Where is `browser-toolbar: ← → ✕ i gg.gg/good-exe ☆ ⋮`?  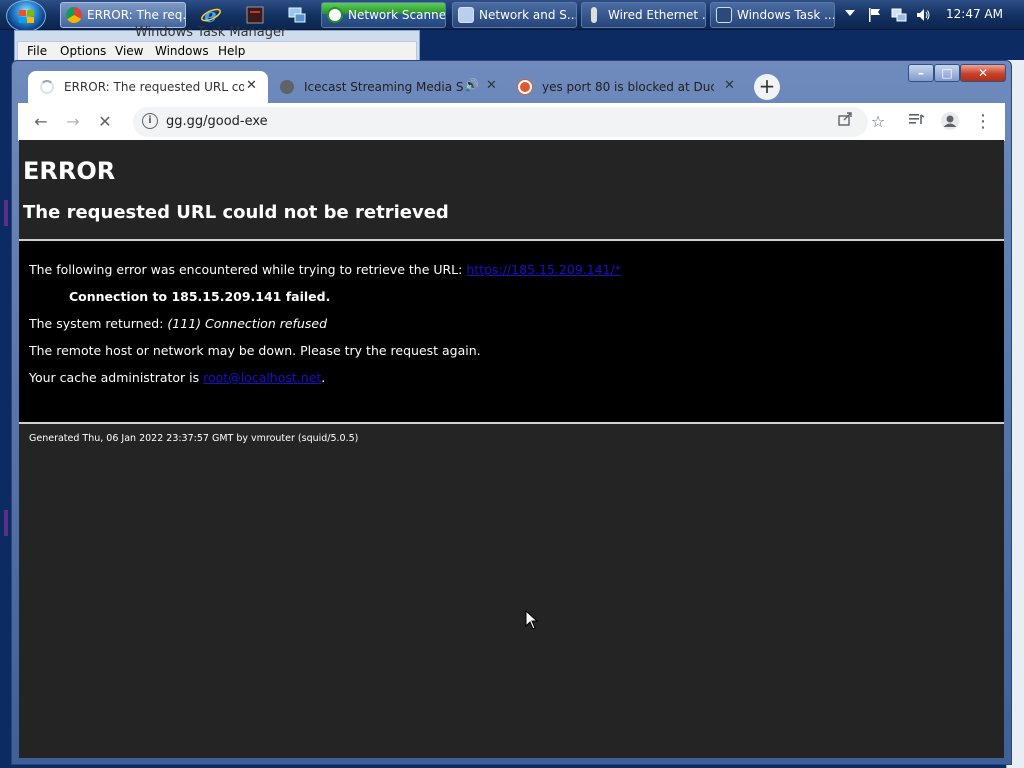 browser-toolbar: ← → ✕ i gg.gg/good-exe ☆ ⋮ is located at coordinates (511, 122).